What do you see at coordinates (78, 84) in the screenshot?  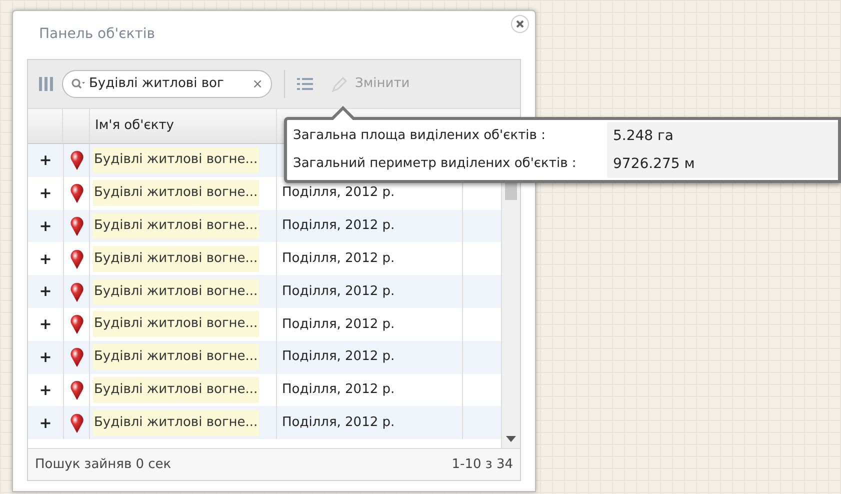 I see `search-icon` at bounding box center [78, 84].